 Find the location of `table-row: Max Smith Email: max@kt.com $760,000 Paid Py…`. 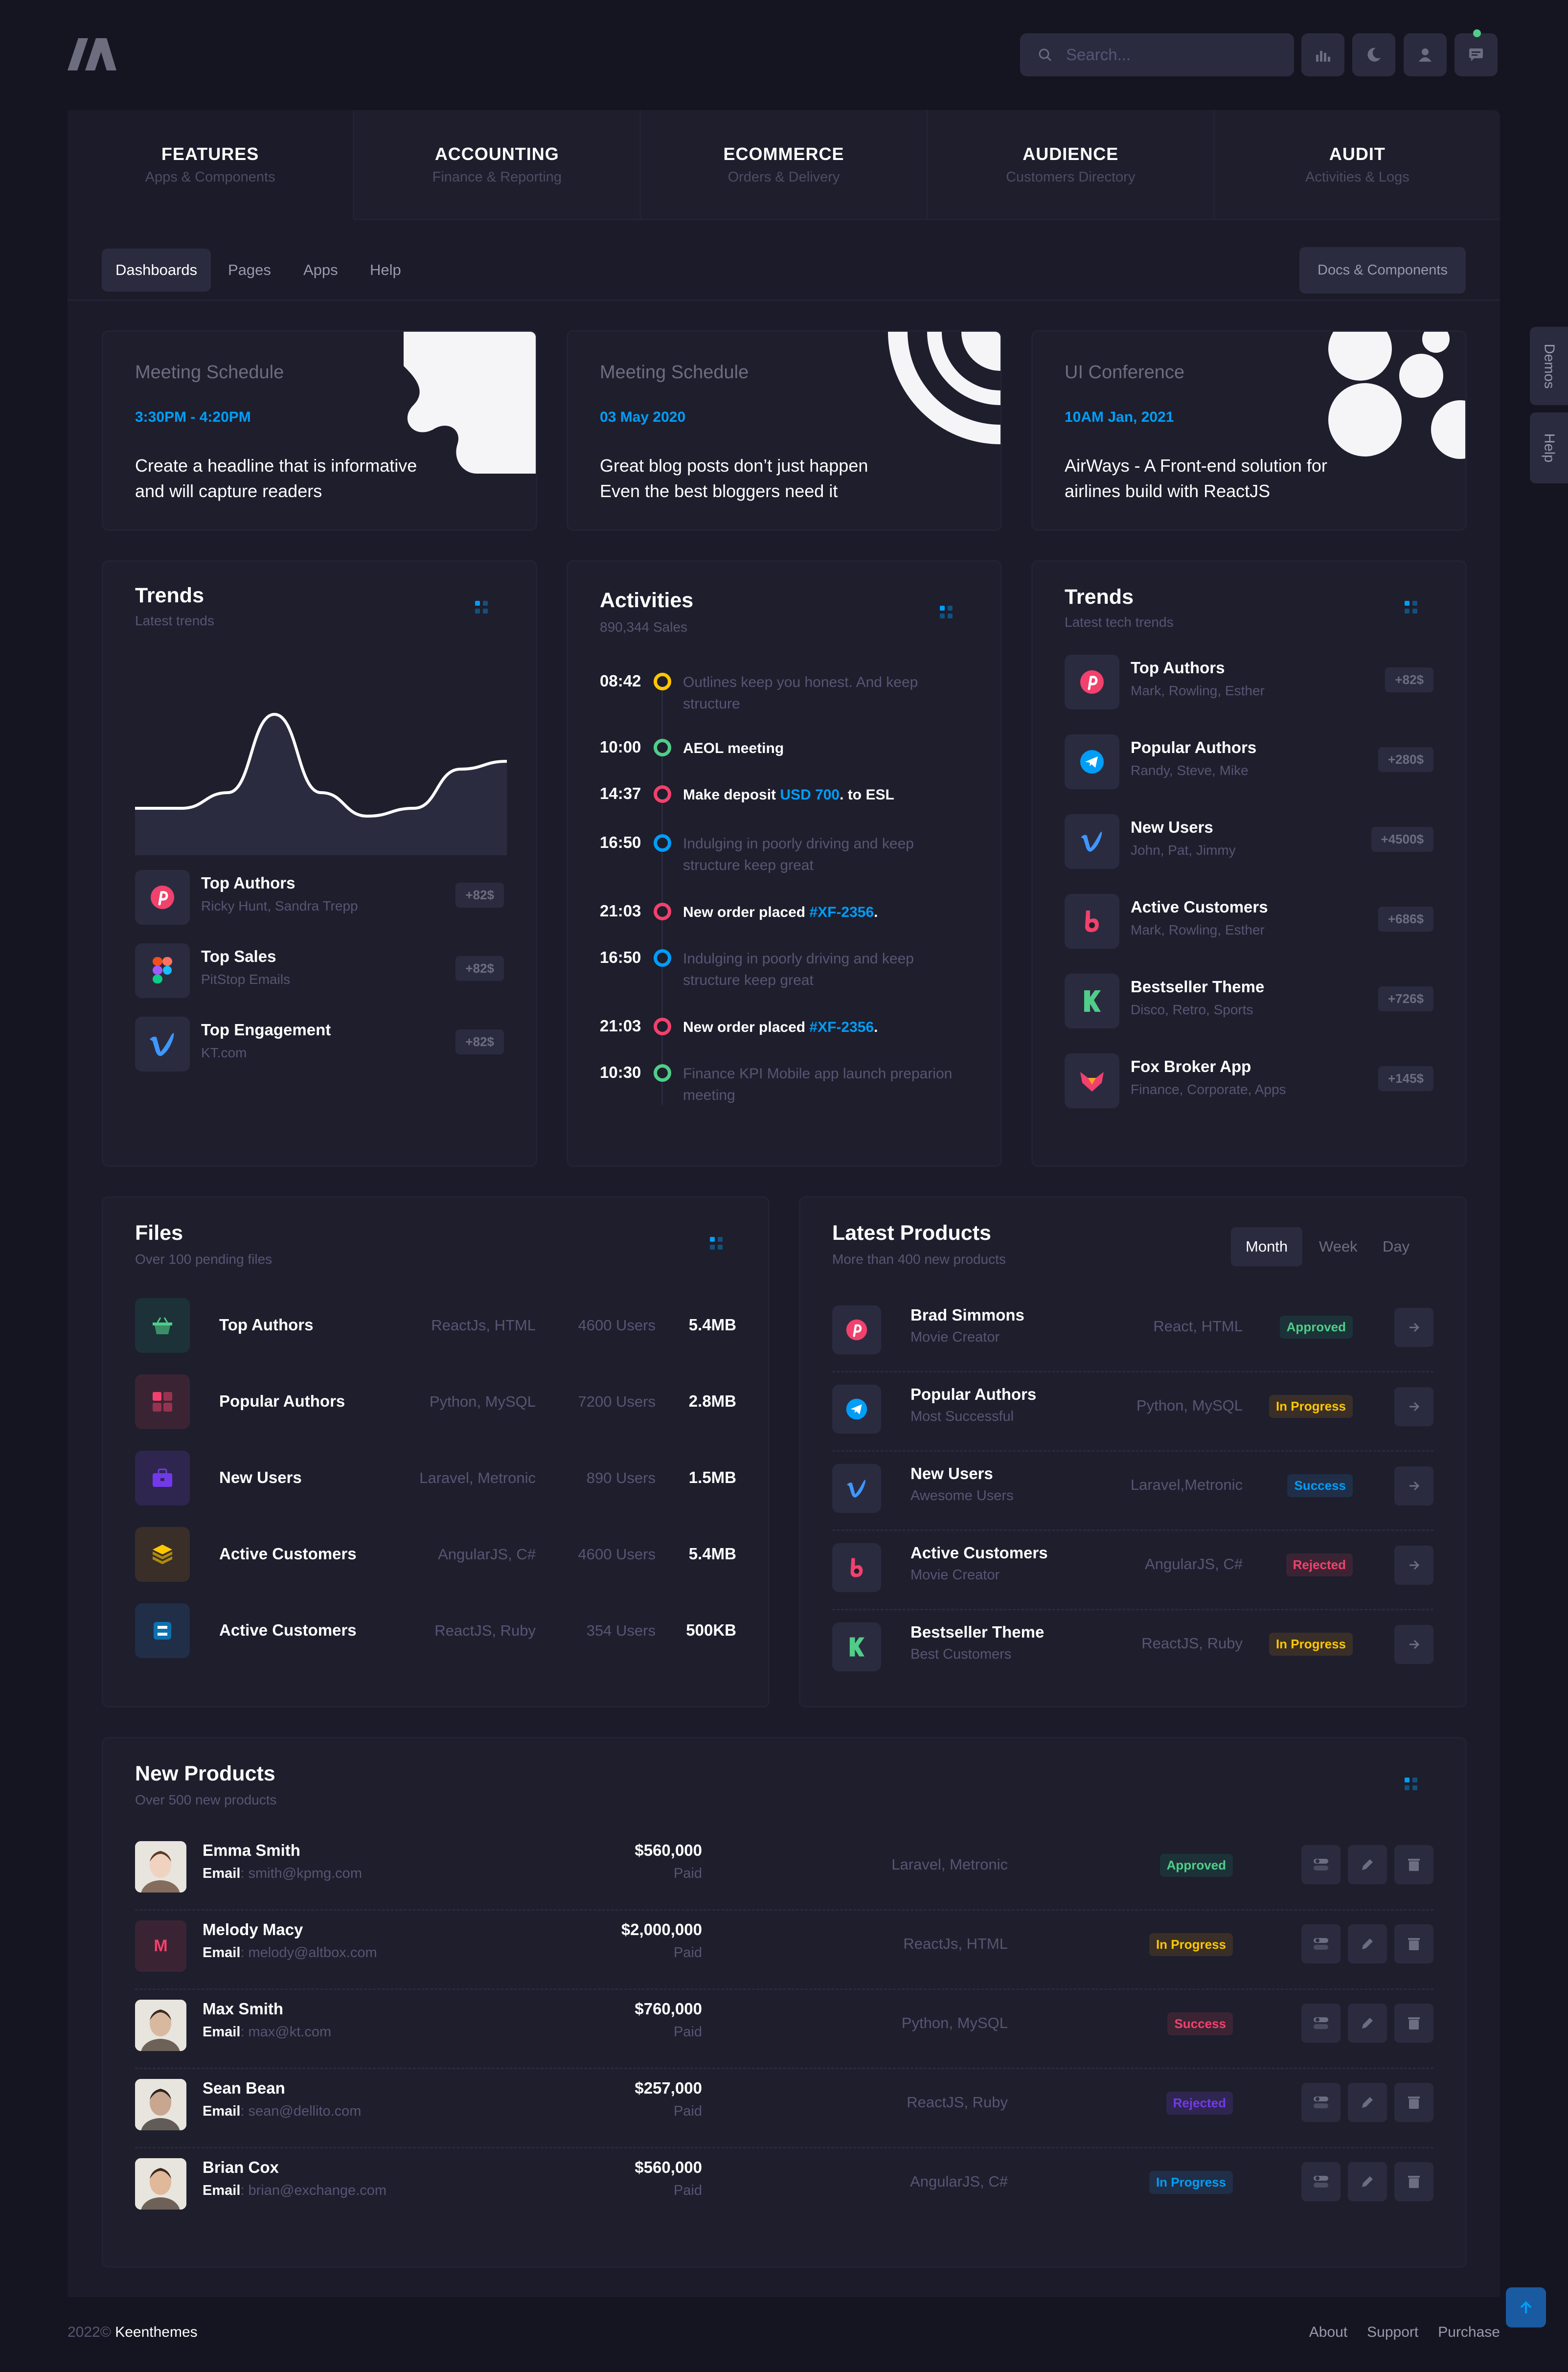

table-row: Max Smith Email: max@kt.com $760,000 Paid Py… is located at coordinates (784, 2030).